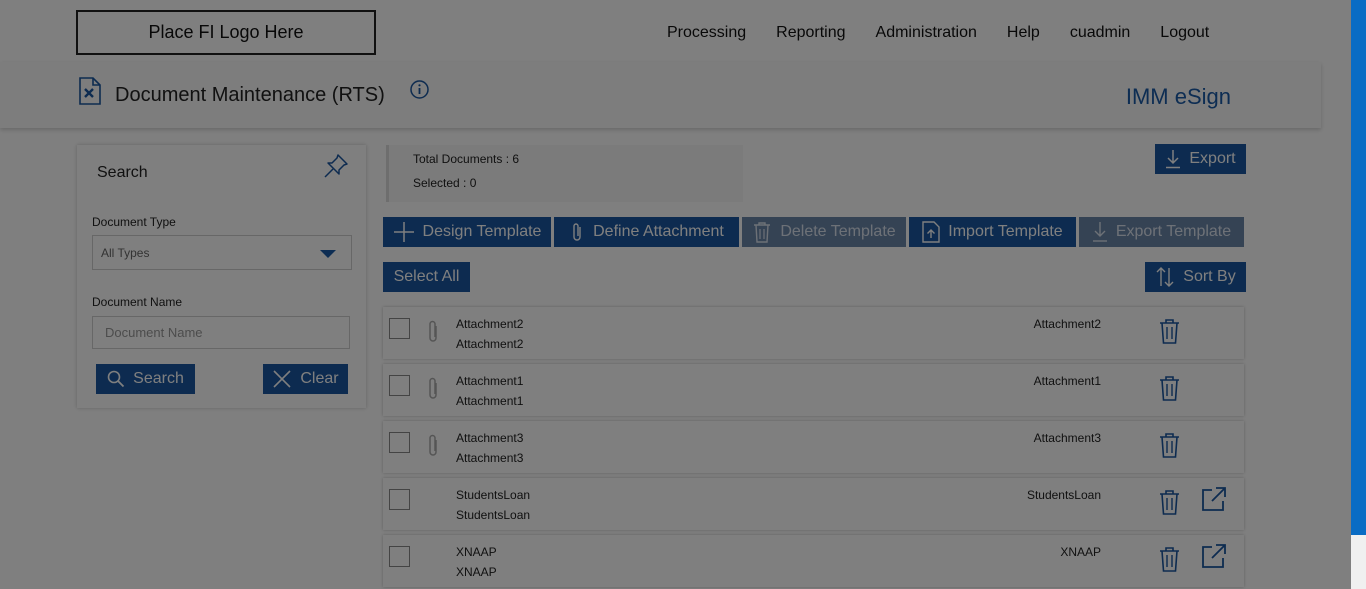 The width and height of the screenshot is (1366, 589). I want to click on document-icon, so click(90, 91).